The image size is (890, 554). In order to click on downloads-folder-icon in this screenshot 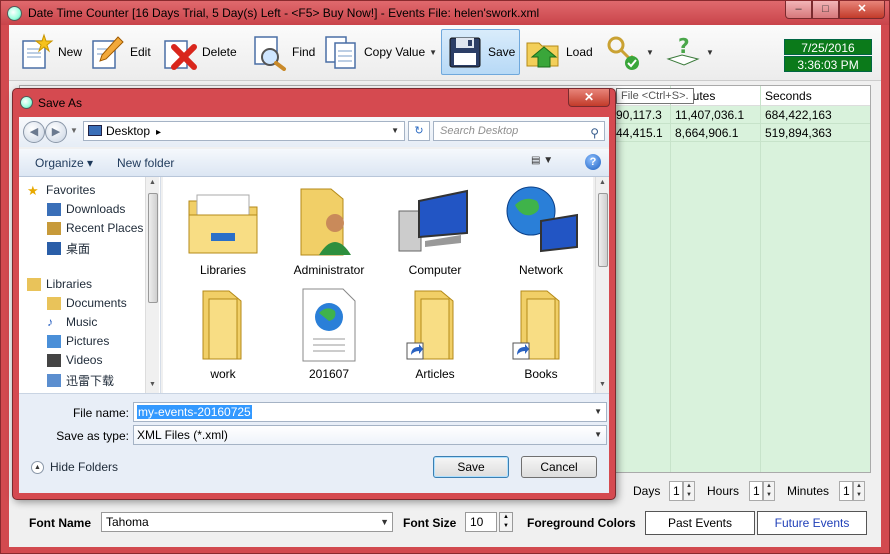, I will do `click(54, 209)`.